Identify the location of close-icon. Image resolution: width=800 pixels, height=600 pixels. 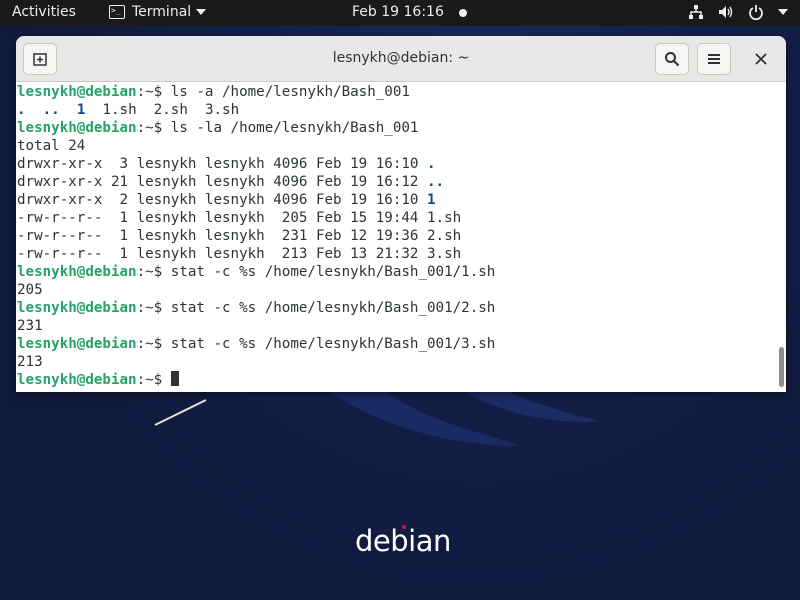
(761, 59).